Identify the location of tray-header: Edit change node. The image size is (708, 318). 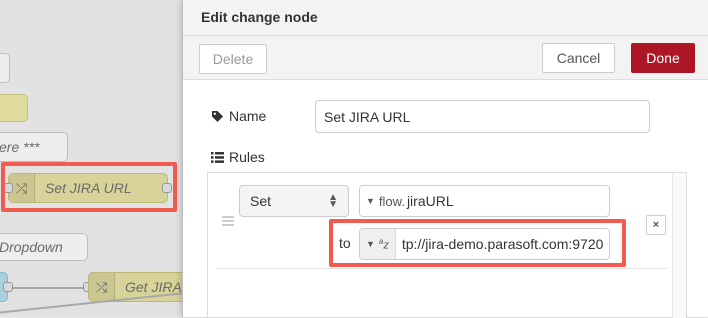
(445, 18).